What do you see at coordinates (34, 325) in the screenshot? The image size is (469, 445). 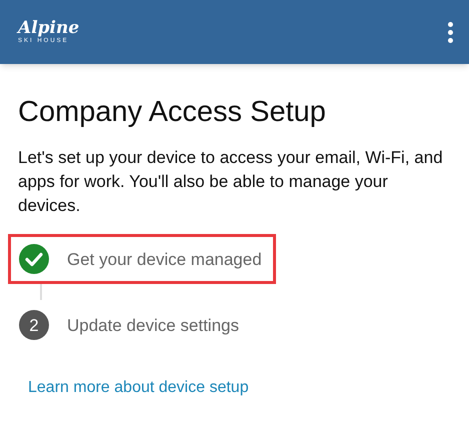 I see `step-number: 2` at bounding box center [34, 325].